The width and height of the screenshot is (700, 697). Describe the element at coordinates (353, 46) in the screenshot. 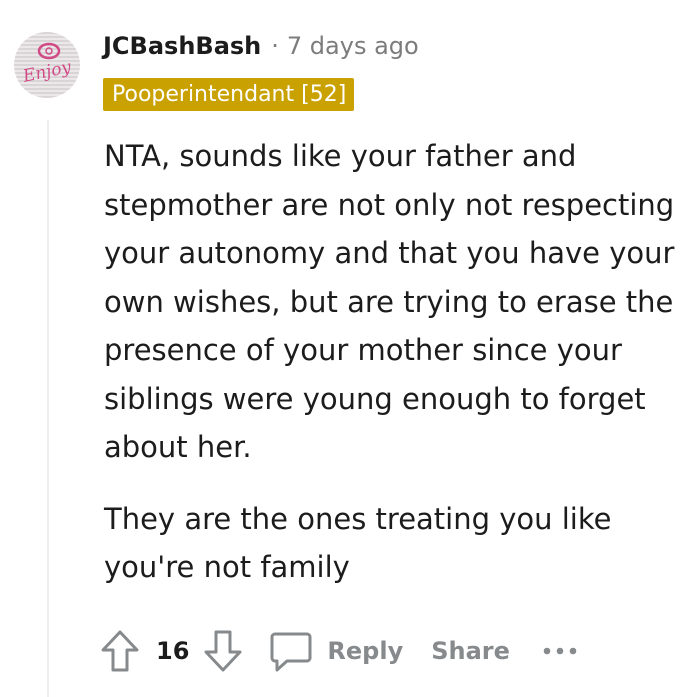

I see `timestamp: 7 days ago` at that location.